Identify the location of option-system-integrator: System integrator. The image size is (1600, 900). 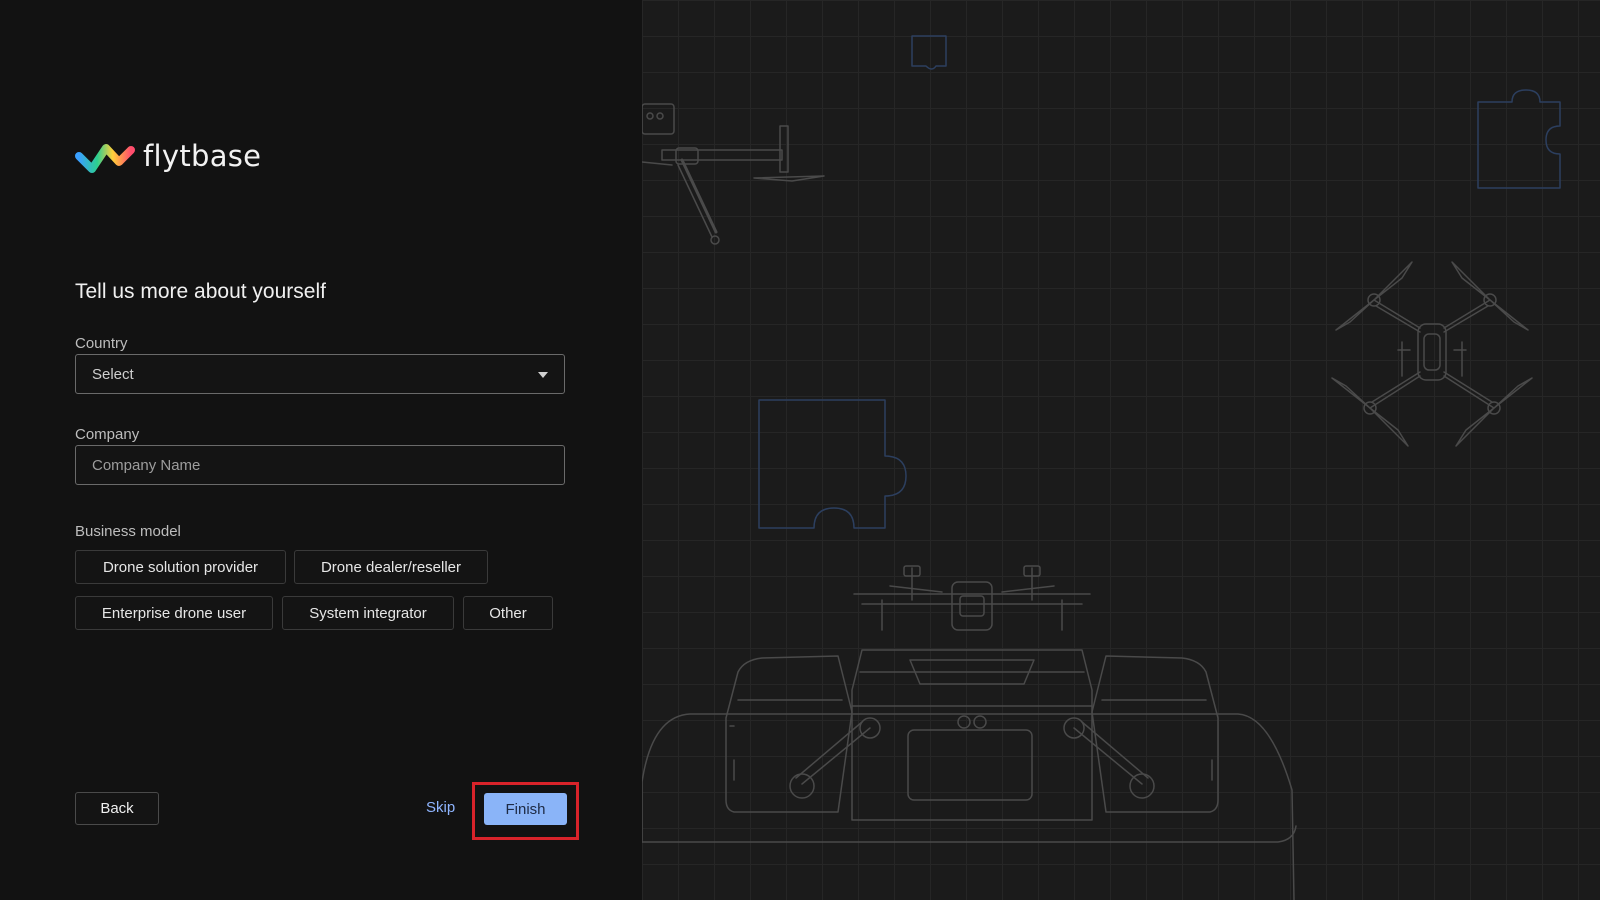
(368, 613).